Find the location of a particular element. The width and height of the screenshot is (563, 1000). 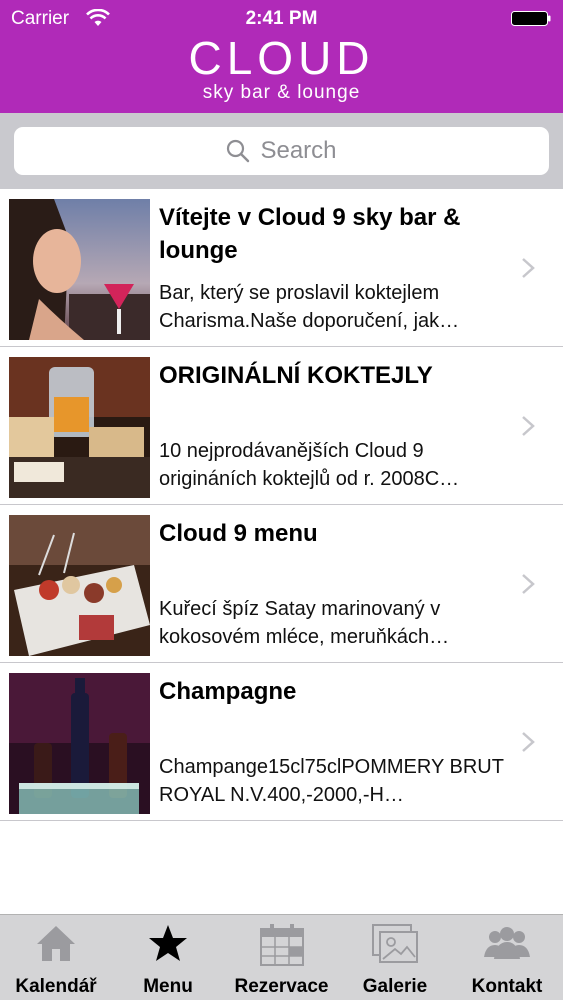

search-icon is located at coordinates (238, 151).